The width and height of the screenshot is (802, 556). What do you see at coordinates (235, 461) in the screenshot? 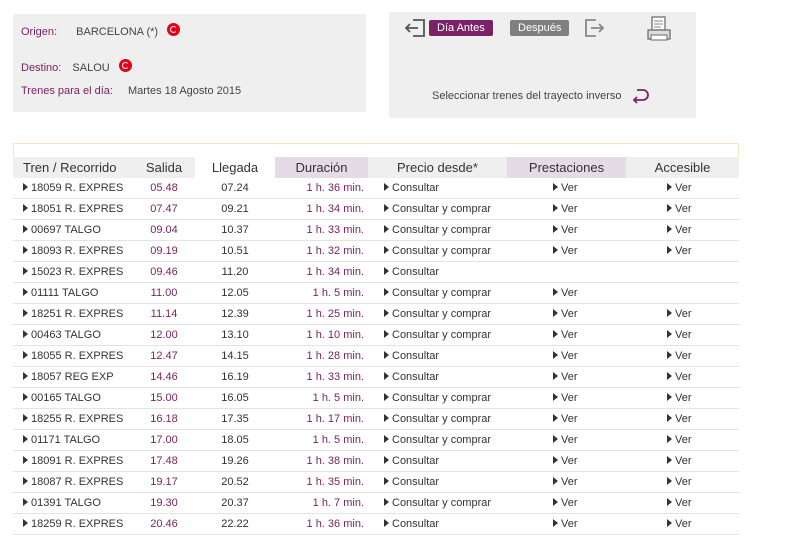
I see `arrival-cell: 19.26` at bounding box center [235, 461].